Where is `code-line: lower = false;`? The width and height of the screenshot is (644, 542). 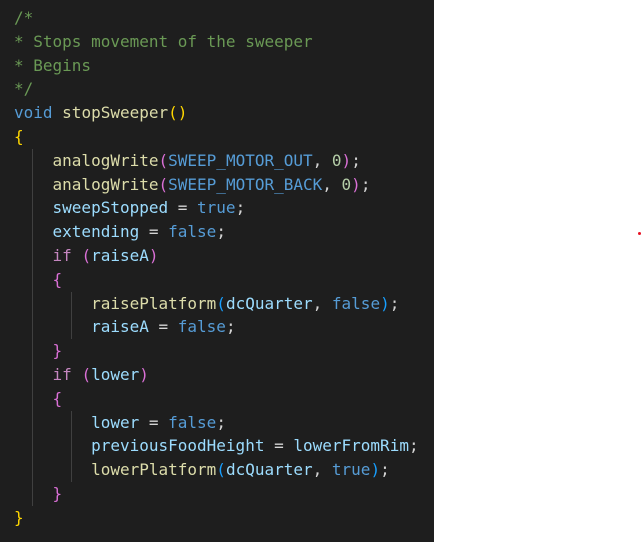 code-line: lower = false; is located at coordinates (216, 422).